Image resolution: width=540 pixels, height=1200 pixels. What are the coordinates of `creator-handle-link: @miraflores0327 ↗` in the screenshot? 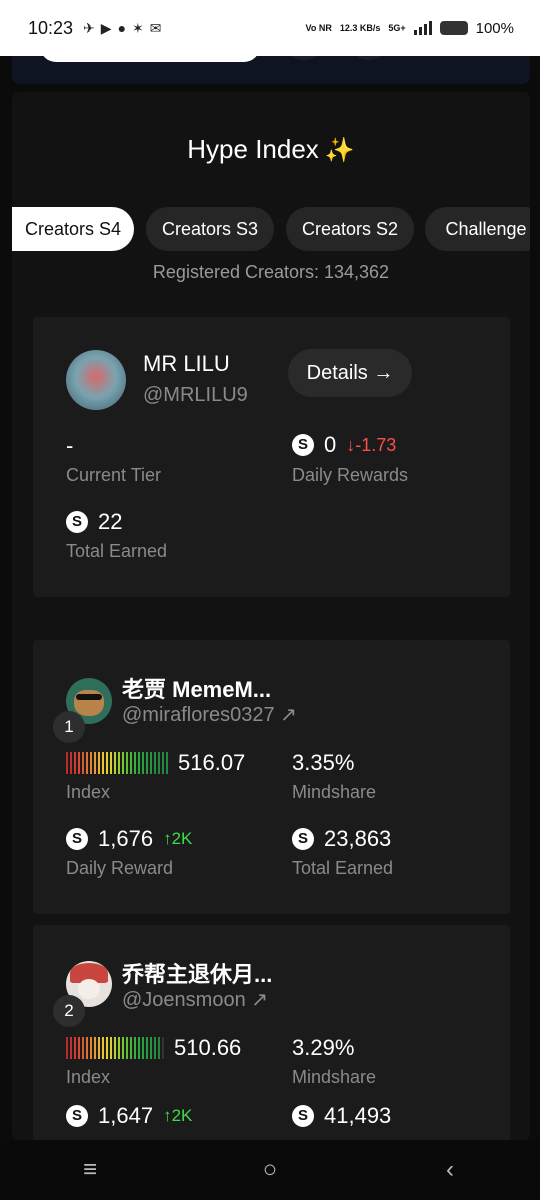 It's located at (209, 714).